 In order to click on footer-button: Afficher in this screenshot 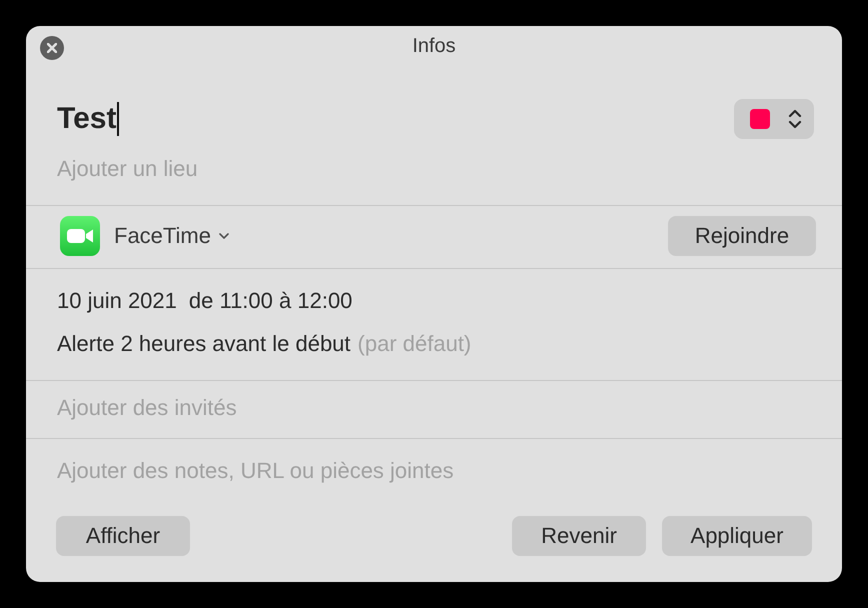, I will do `click(123, 536)`.